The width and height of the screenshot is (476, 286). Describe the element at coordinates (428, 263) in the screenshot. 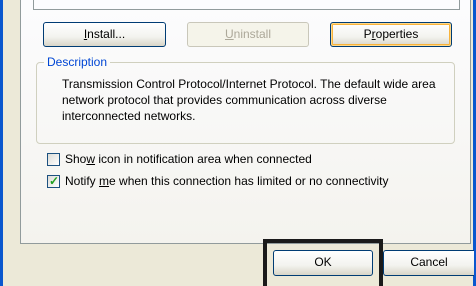

I see `cancel-button: Cancel` at that location.